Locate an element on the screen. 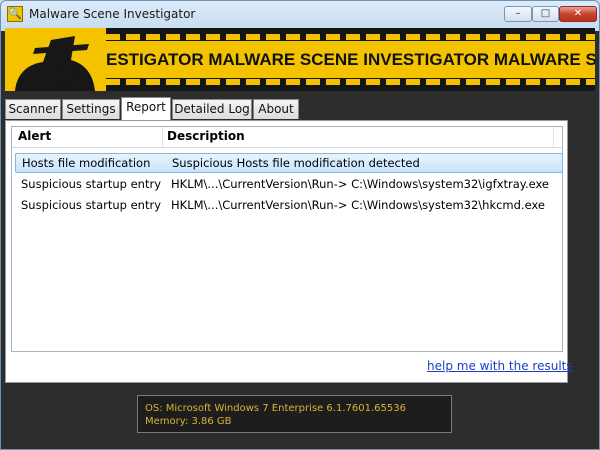  magnifier-app-icon: 🔍 is located at coordinates (15, 14).